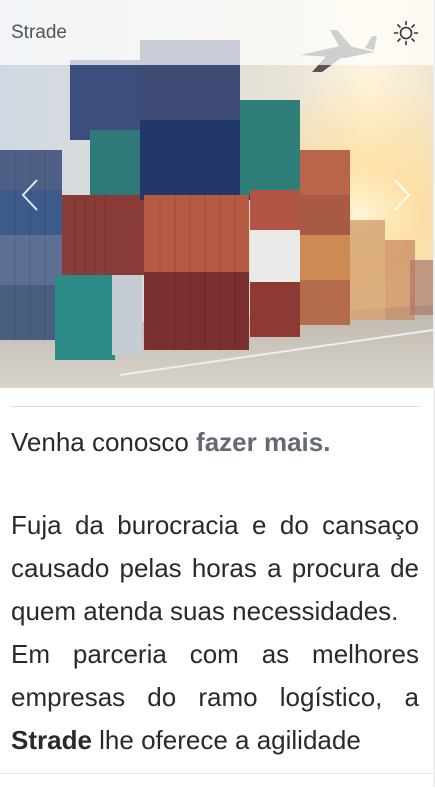 Image resolution: width=435 pixels, height=788 pixels. What do you see at coordinates (30, 195) in the screenshot?
I see `chevron-left-icon` at bounding box center [30, 195].